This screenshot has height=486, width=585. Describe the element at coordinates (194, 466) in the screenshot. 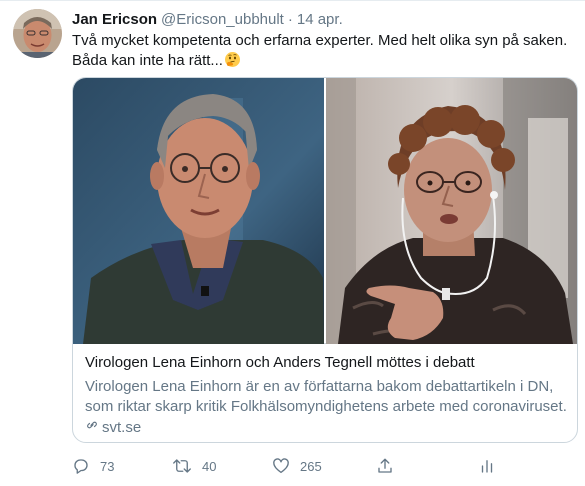

I see `retweet-button: 40` at that location.